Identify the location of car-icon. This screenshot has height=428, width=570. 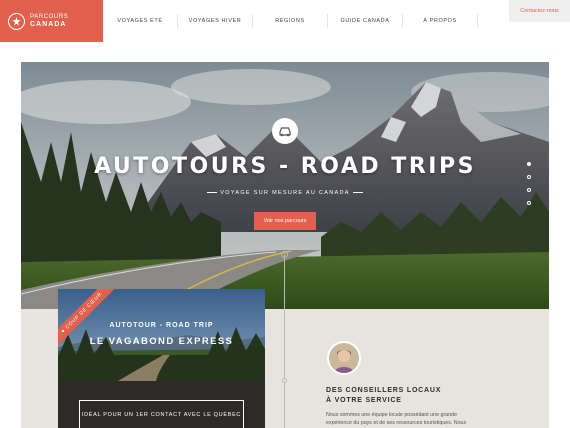
(285, 131).